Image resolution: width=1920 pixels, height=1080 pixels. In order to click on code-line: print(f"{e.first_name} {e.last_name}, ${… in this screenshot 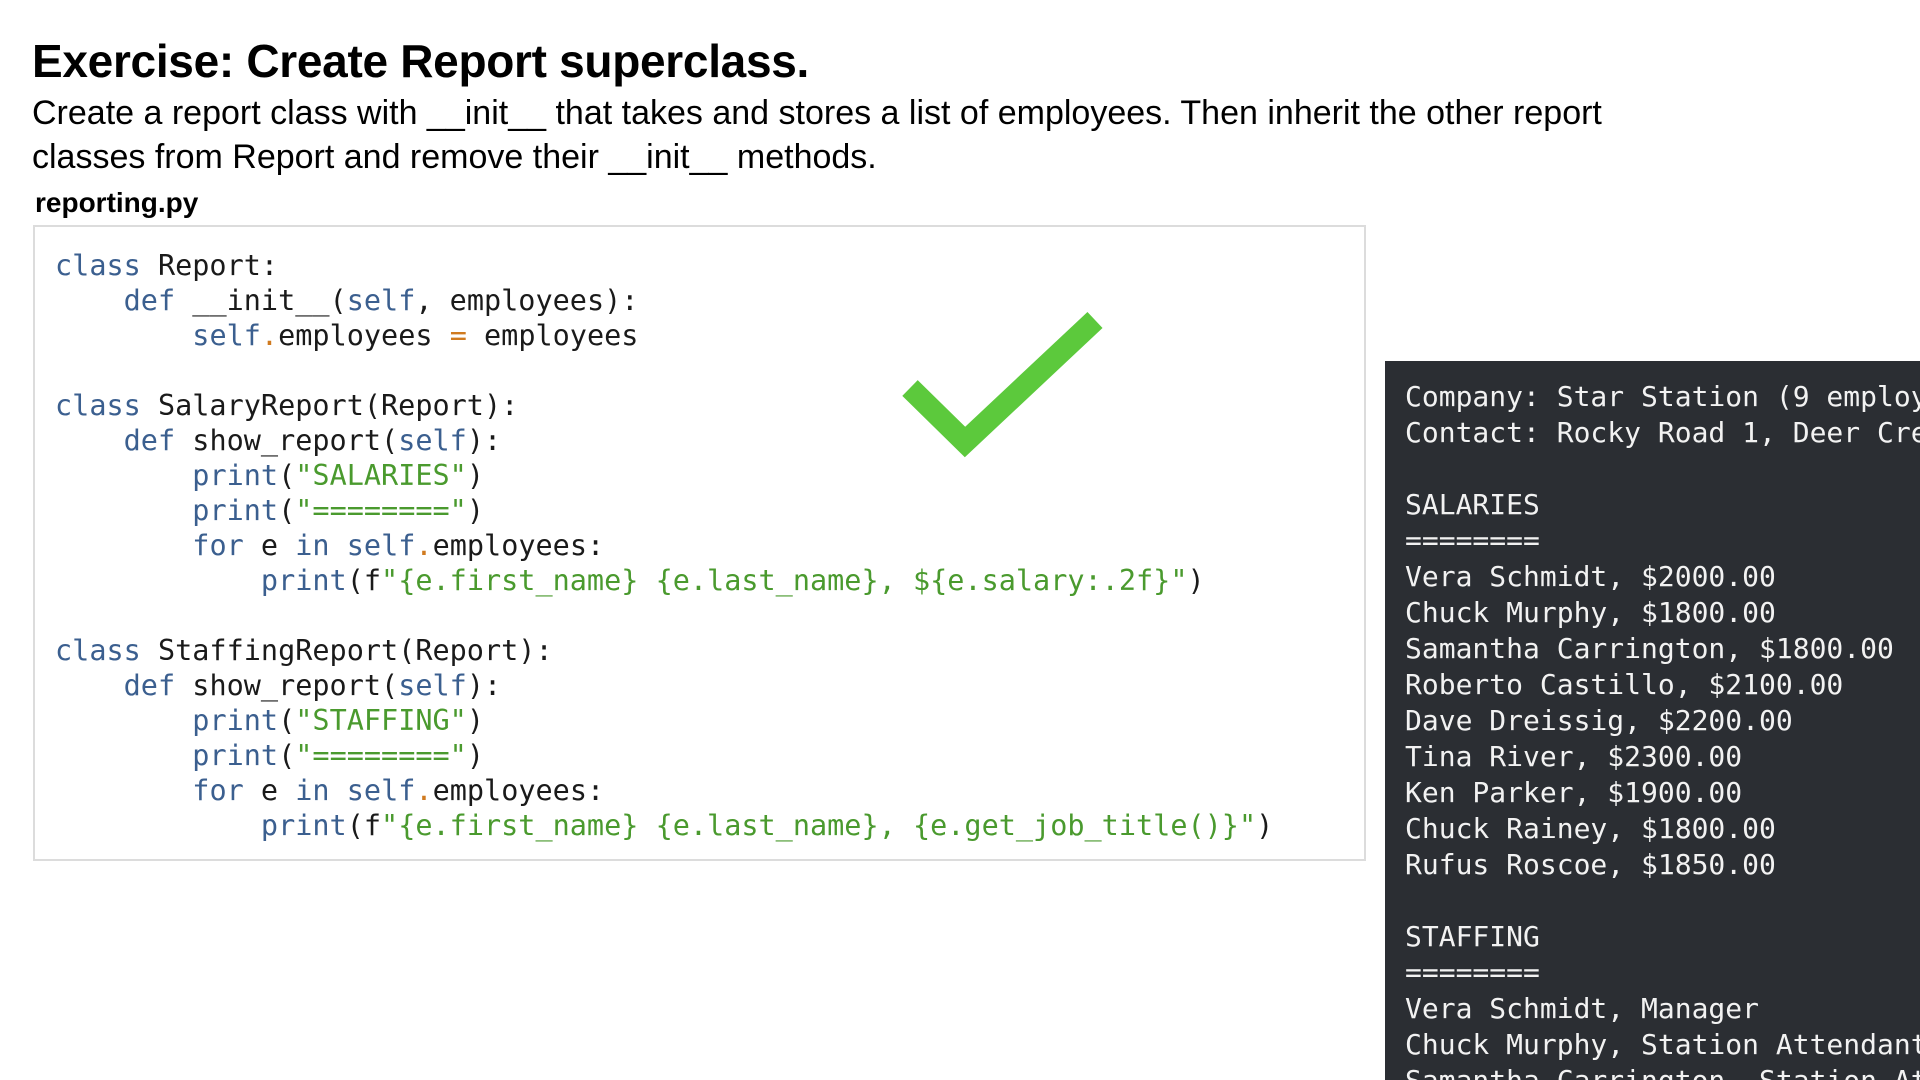, I will do `click(664, 580)`.